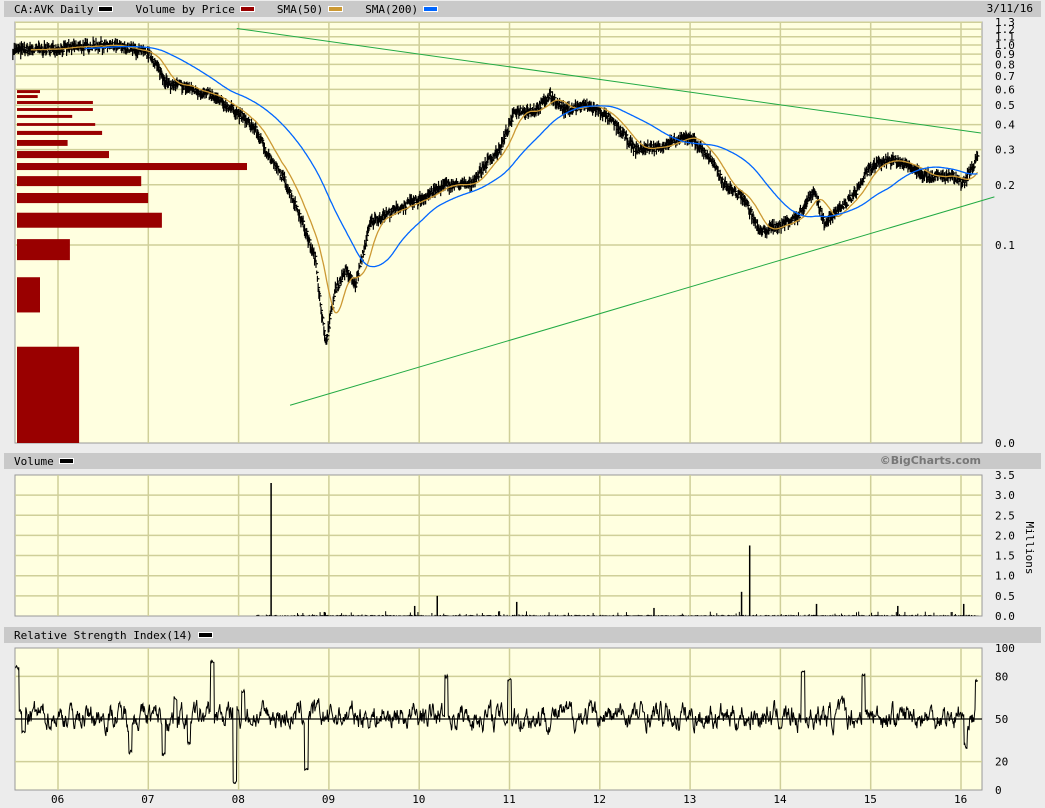 This screenshot has height=808, width=1045. Describe the element at coordinates (1029, 548) in the screenshot. I see `volume-axis-label: Millions` at that location.